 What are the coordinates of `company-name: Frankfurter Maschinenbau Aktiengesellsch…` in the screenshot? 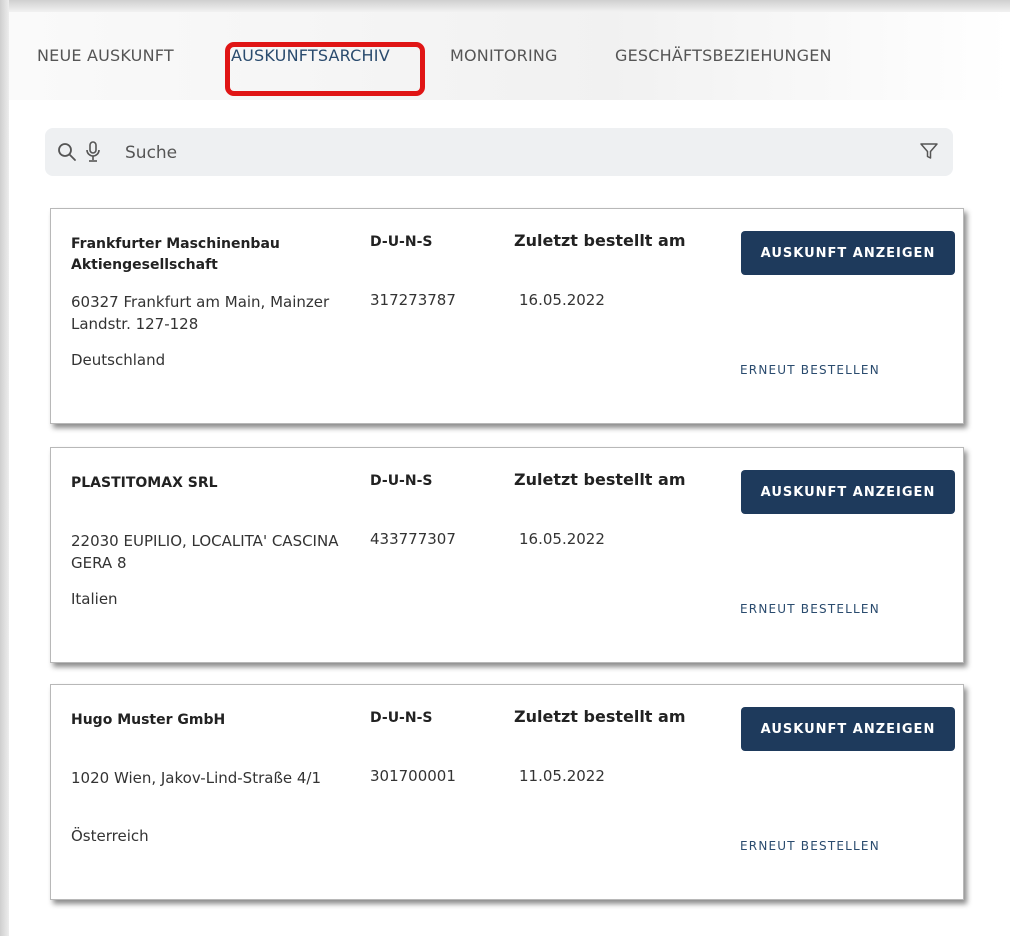 It's located at (175, 254).